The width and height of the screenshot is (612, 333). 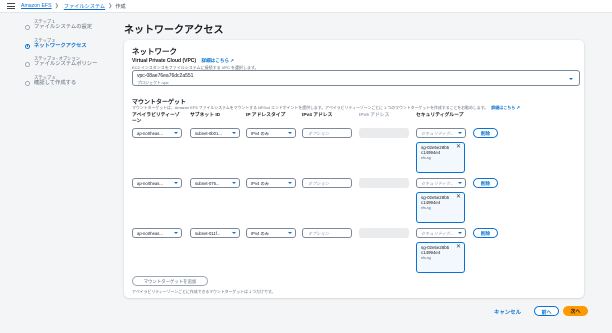 I want to click on mount-targets-info-link: 詳細はこちら↗, so click(x=505, y=107).